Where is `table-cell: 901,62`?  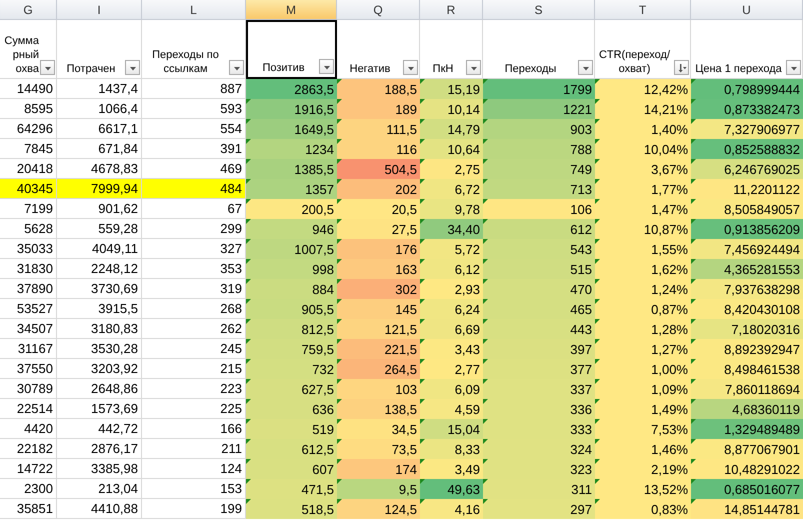 table-cell: 901,62 is located at coordinates (99, 209).